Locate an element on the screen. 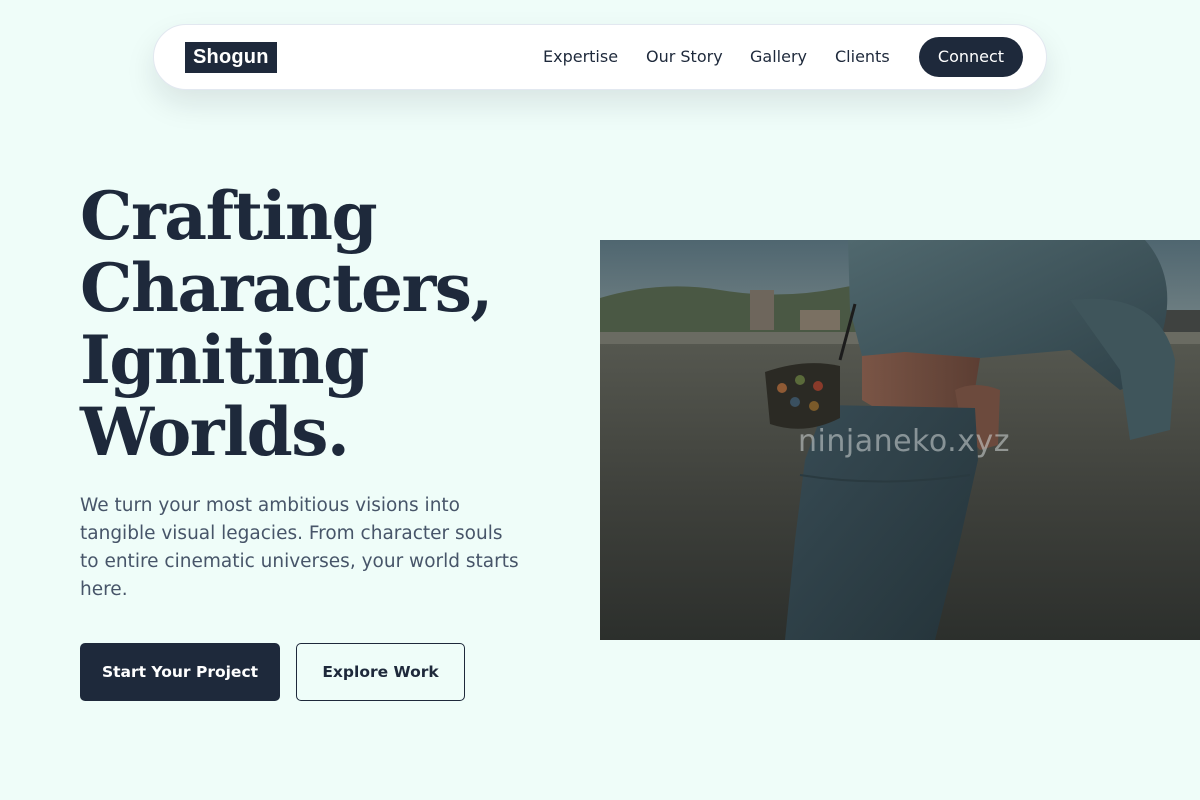 Image resolution: width=1200 pixels, height=800 pixels. image-watermark: ninjaneko.xyz is located at coordinates (904, 441).